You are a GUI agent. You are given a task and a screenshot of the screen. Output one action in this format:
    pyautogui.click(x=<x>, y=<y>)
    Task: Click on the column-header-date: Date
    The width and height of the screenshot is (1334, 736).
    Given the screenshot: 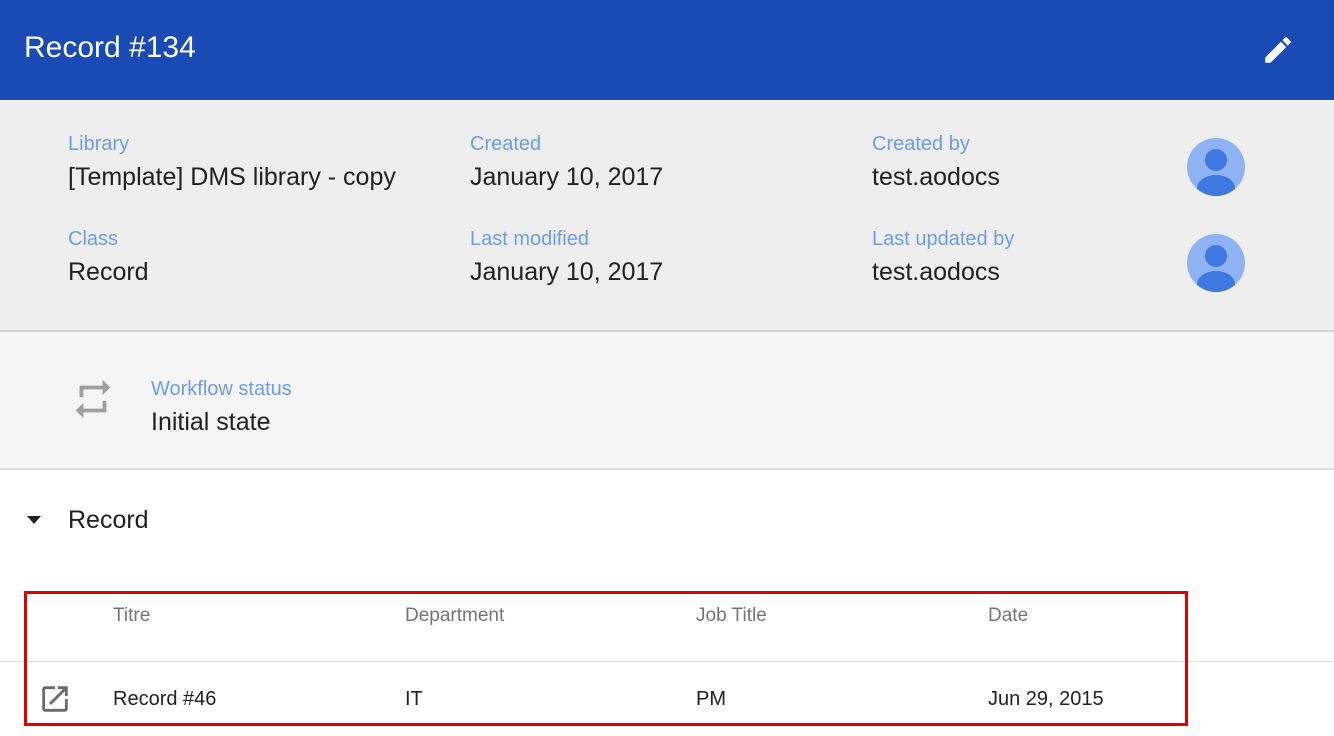 What is the action you would take?
    pyautogui.click(x=1008, y=616)
    